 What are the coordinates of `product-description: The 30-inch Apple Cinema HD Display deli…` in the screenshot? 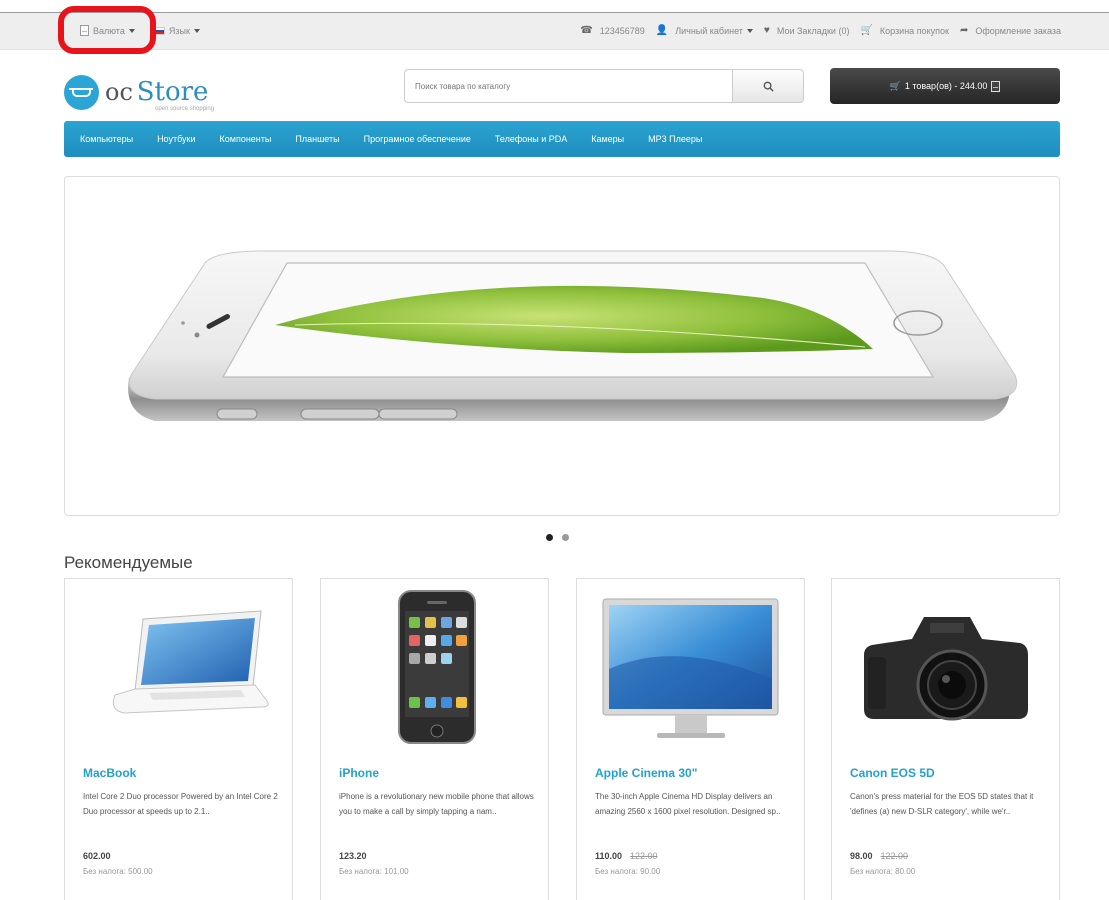 It's located at (688, 804).